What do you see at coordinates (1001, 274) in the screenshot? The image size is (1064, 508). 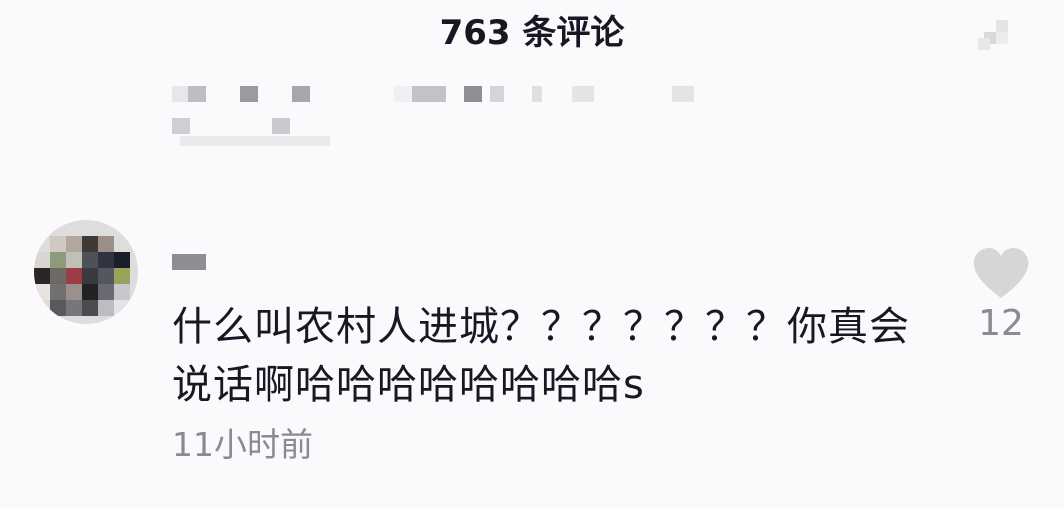 I see `heart-icon` at bounding box center [1001, 274].